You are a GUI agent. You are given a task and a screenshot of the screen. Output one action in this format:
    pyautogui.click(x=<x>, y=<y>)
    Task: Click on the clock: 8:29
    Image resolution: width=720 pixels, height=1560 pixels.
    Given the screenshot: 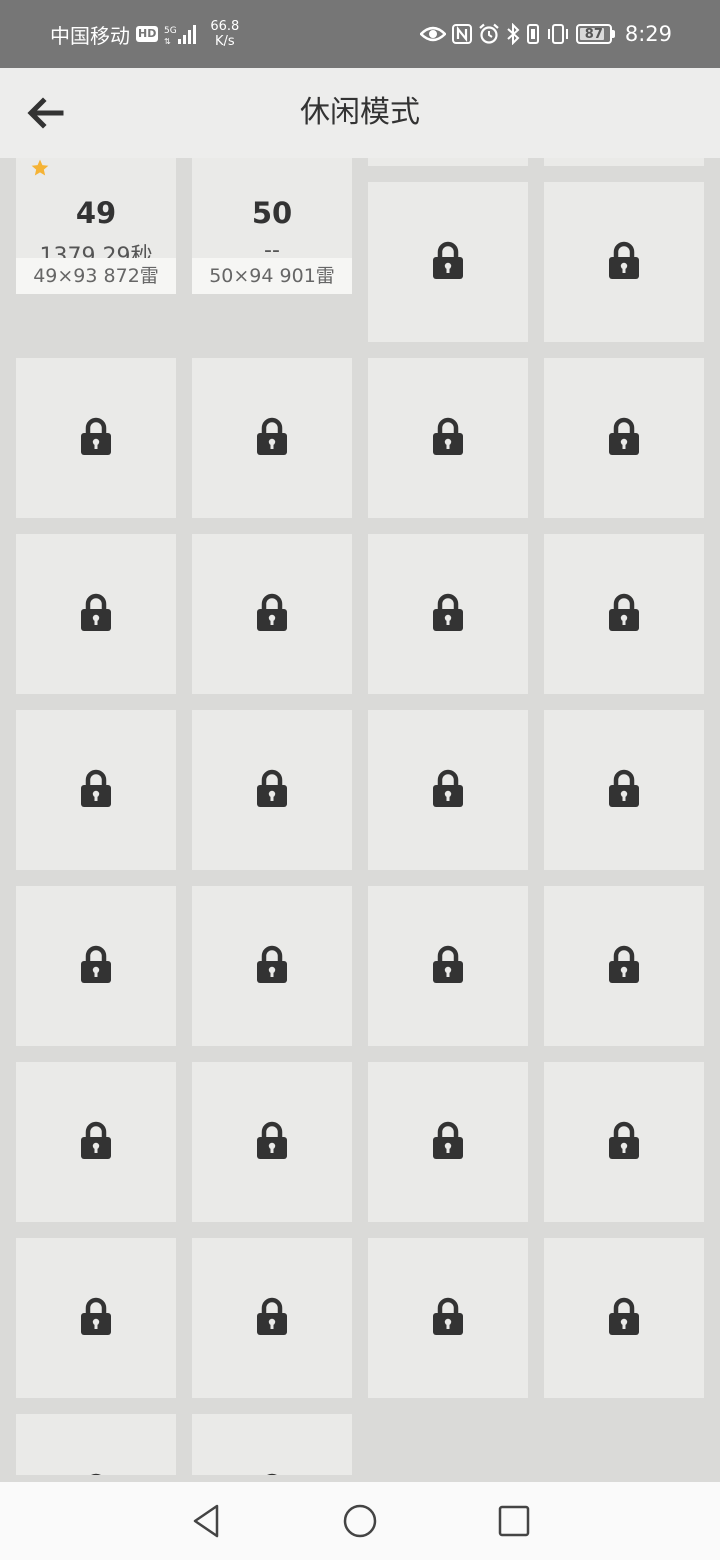 What is the action you would take?
    pyautogui.click(x=648, y=34)
    